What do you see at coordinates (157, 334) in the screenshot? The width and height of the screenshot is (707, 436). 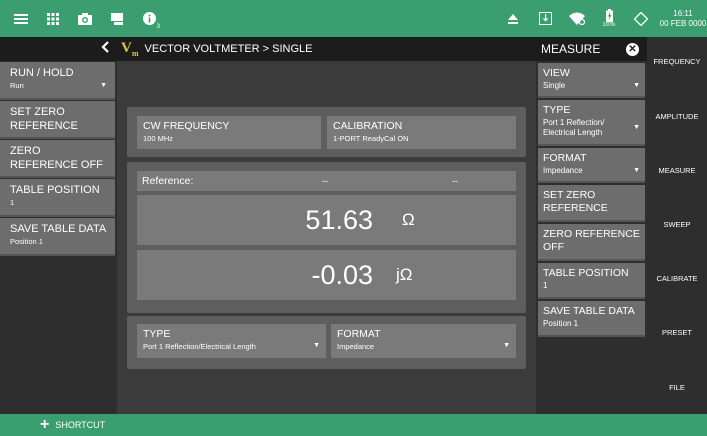 I see `type-label: TYPE` at bounding box center [157, 334].